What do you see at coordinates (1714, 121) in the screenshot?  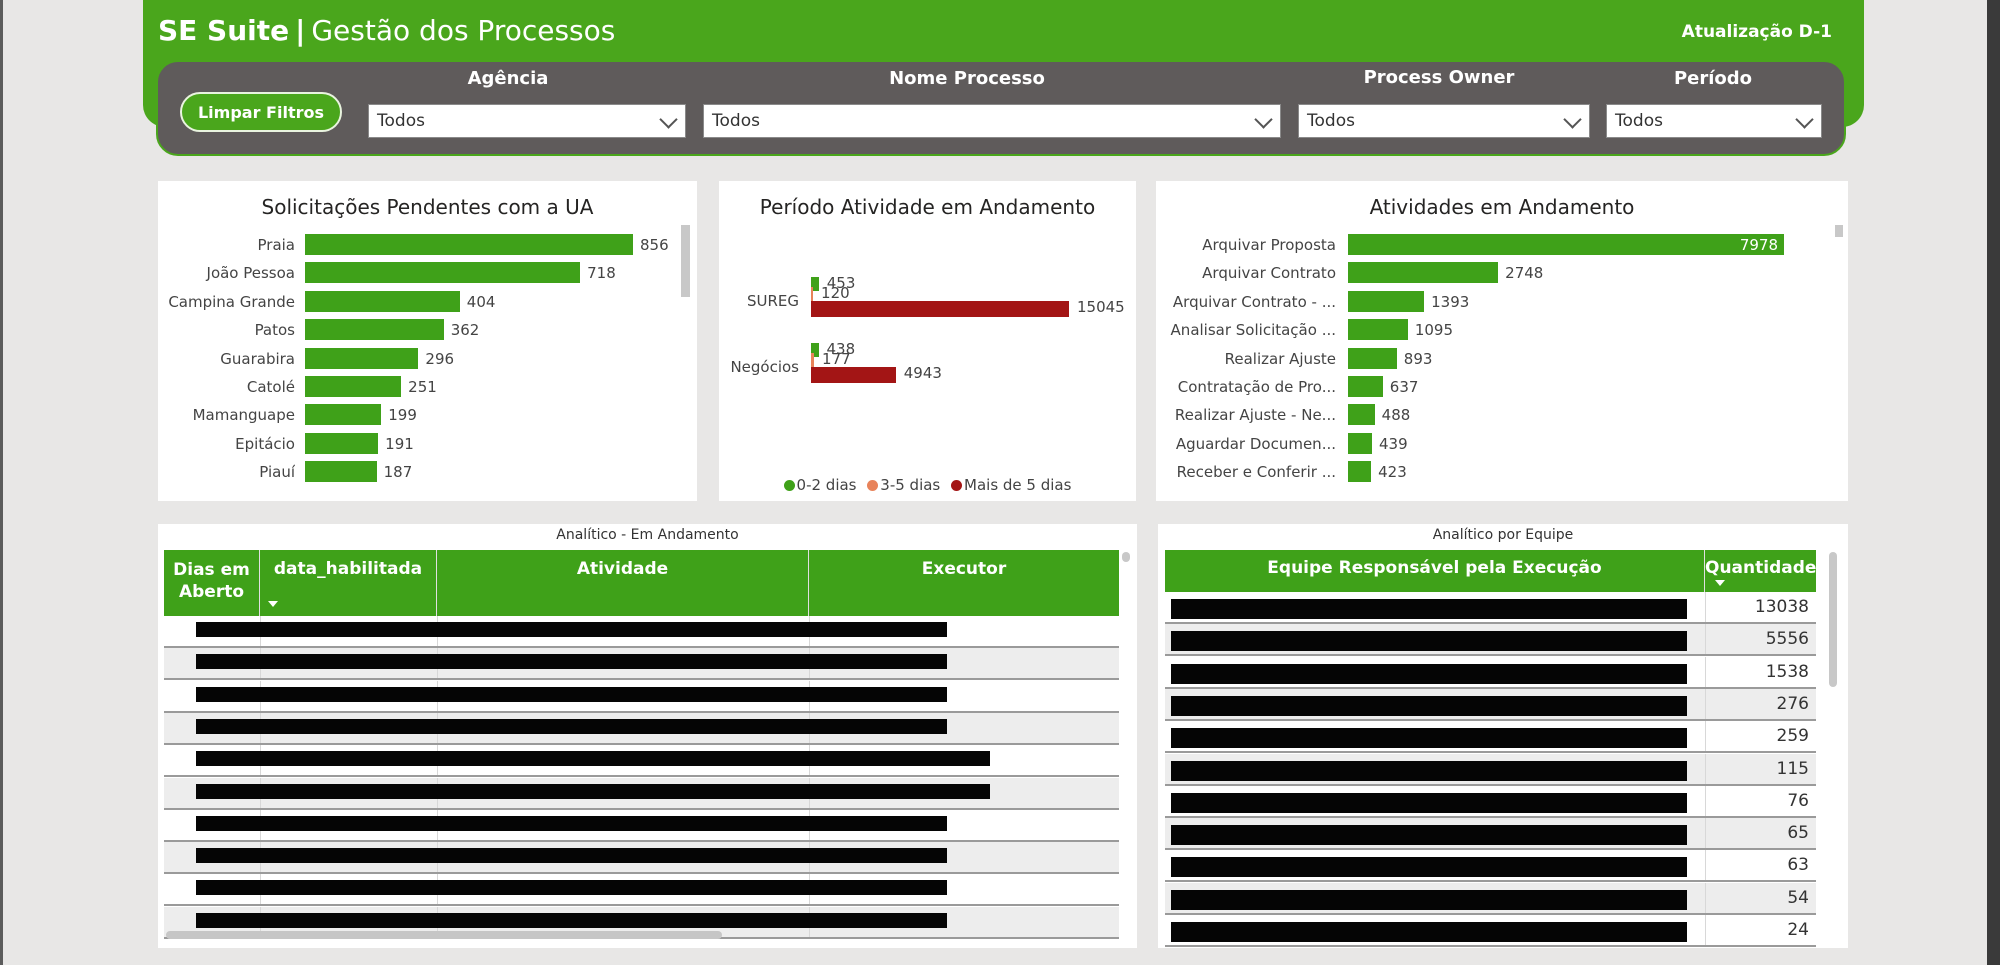 I see `periodo-dropdown: Todos` at bounding box center [1714, 121].